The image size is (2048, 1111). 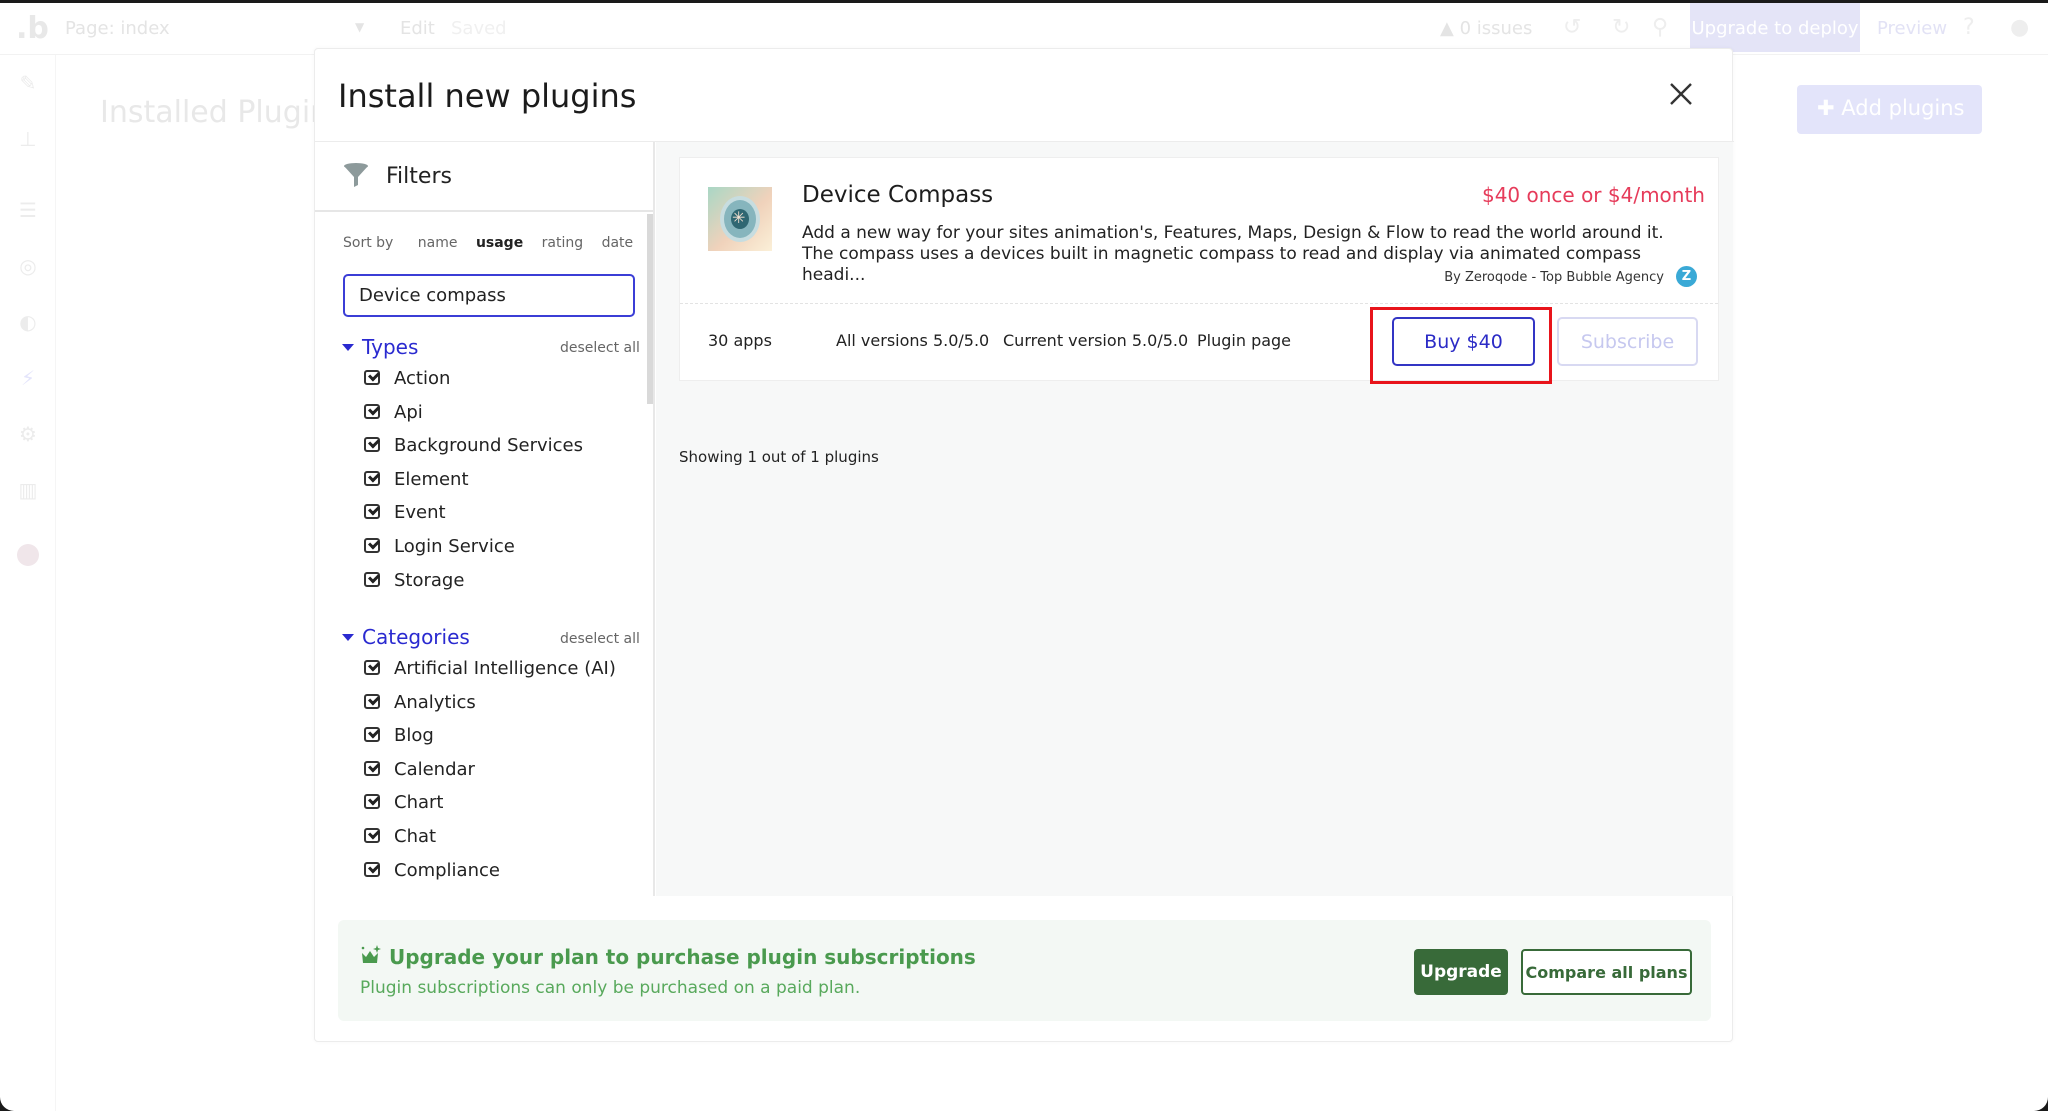 I want to click on add-plugins-label: Add plugins, so click(x=1903, y=108).